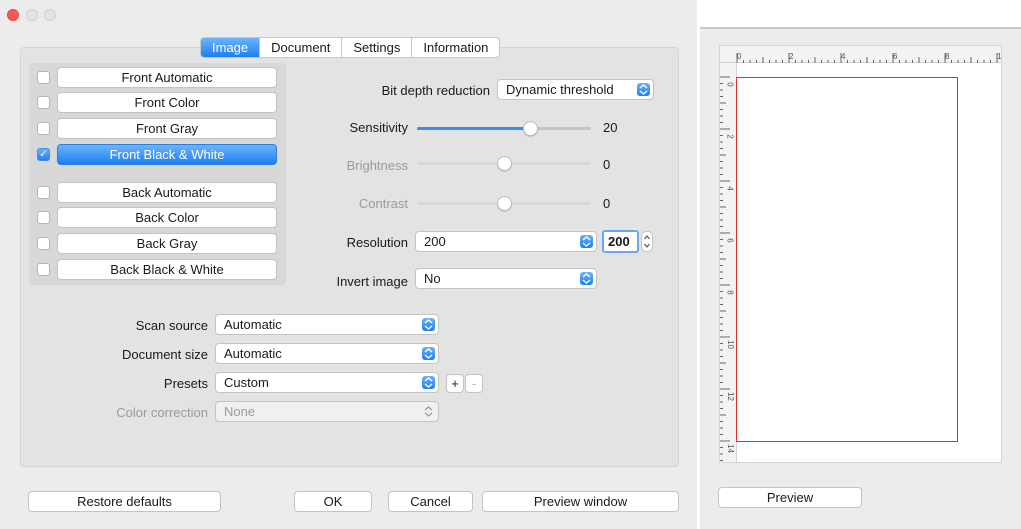  I want to click on zoom-window-icon, so click(50, 15).